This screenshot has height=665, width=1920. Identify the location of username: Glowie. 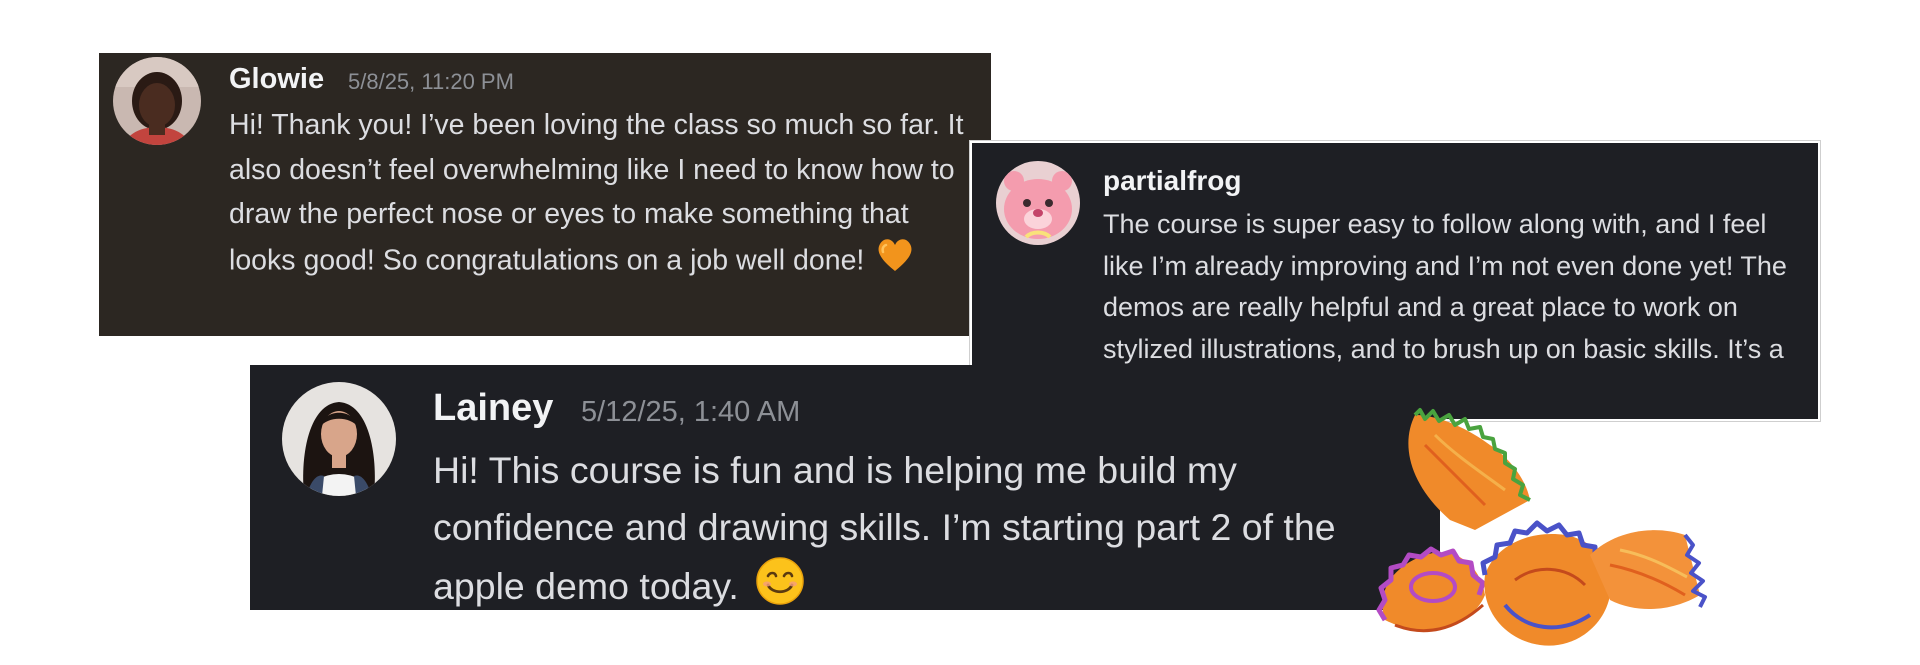
(276, 79).